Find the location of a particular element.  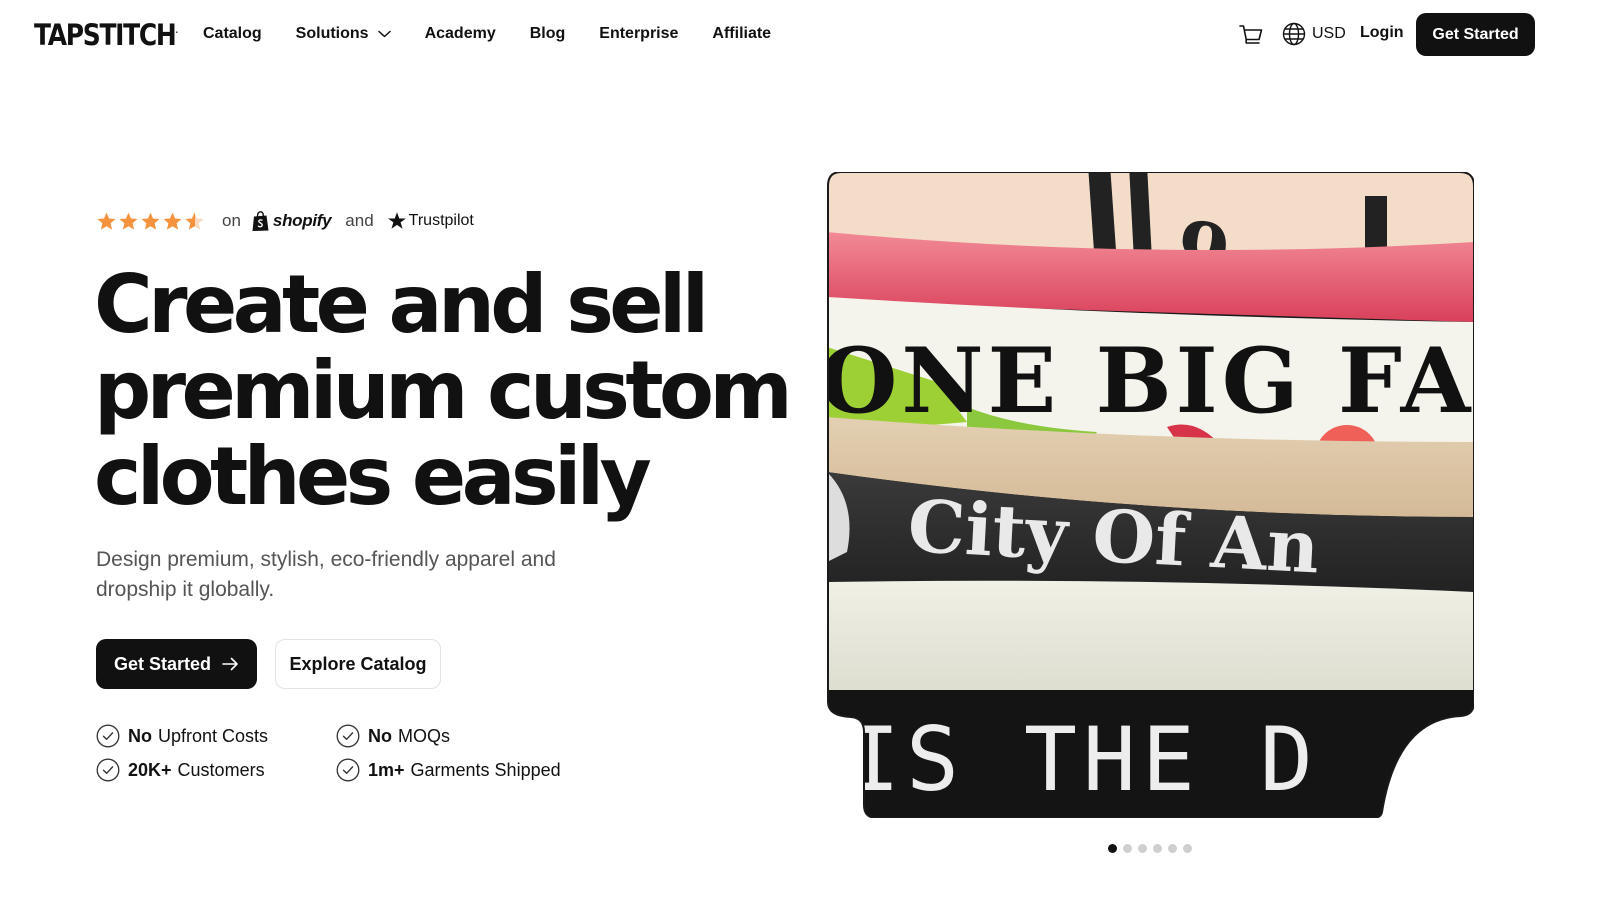

nav-solutions-link: Solutions is located at coordinates (343, 34).